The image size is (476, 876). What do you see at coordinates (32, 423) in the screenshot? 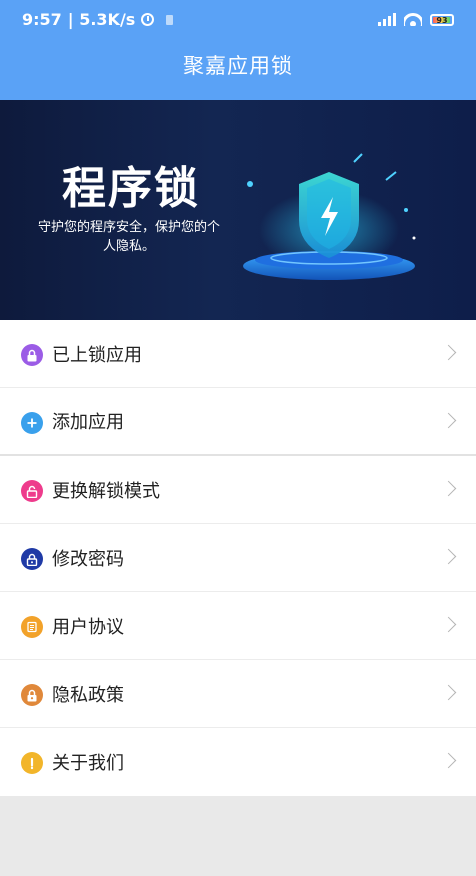
I see `add-app-icon` at bounding box center [32, 423].